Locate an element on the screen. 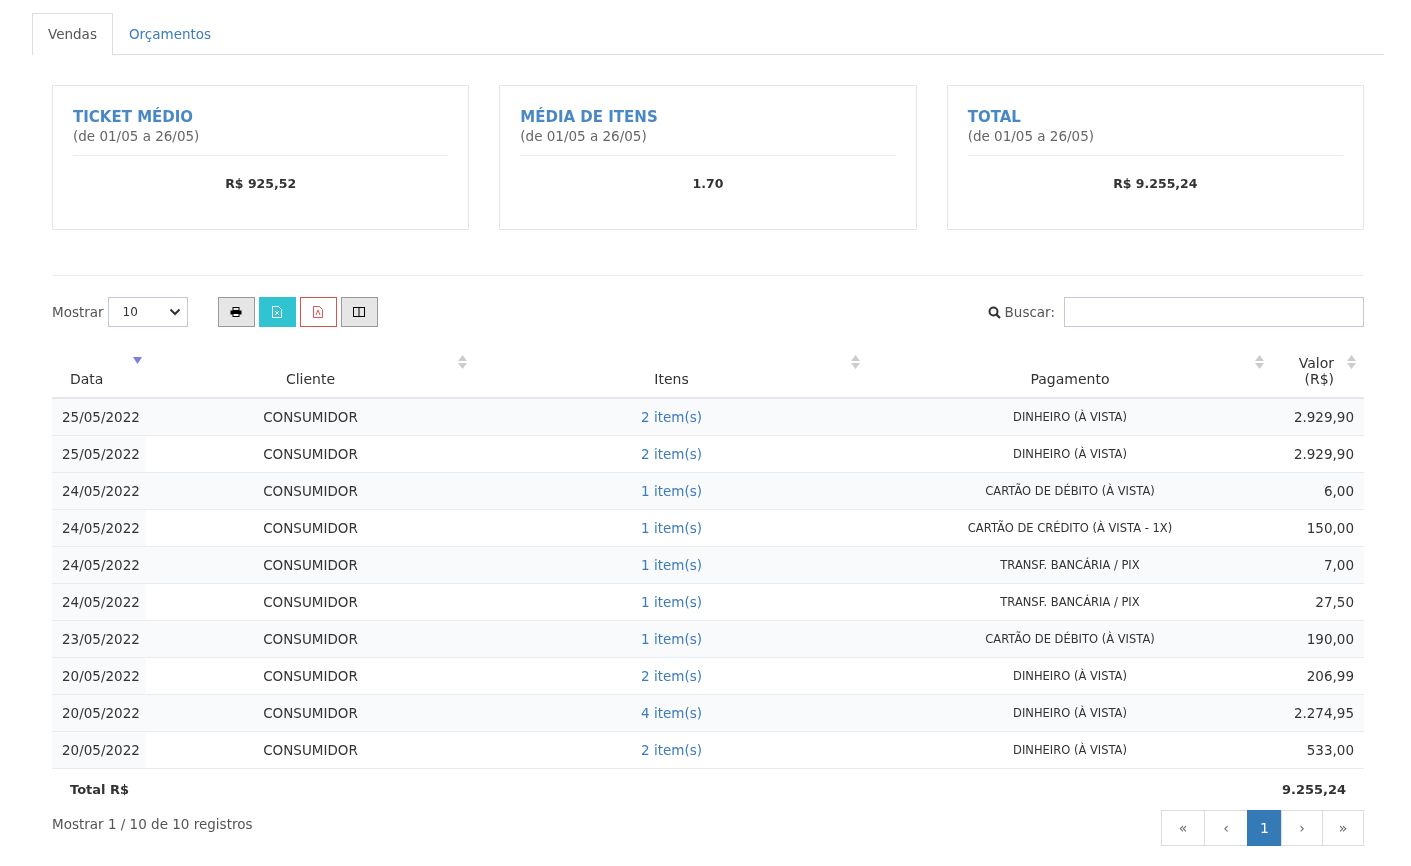  page-button: » is located at coordinates (1343, 828).